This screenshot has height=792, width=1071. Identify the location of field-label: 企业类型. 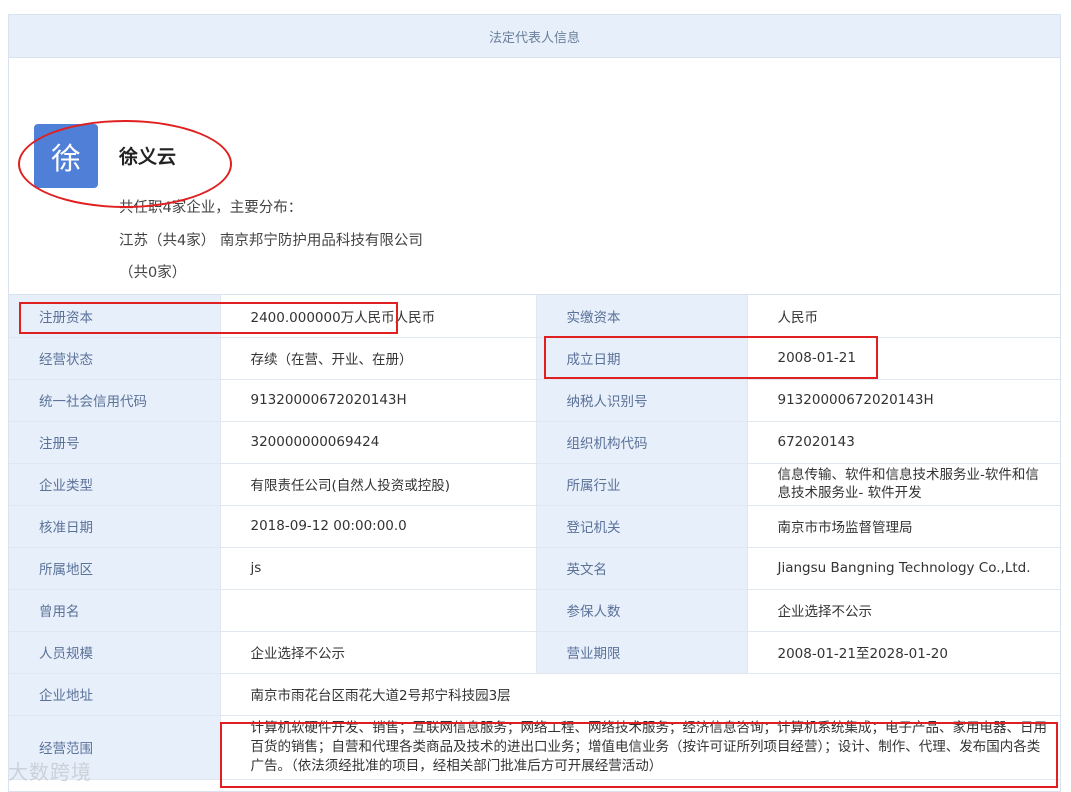
(115, 484).